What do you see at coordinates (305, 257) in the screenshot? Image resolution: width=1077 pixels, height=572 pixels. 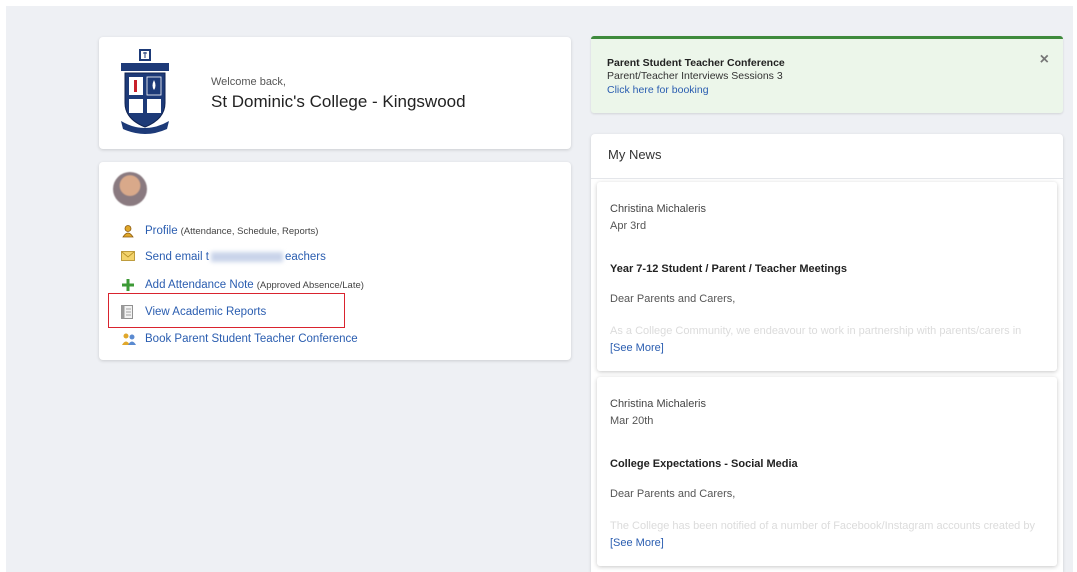 I see `send-email-label-end: eachers` at bounding box center [305, 257].